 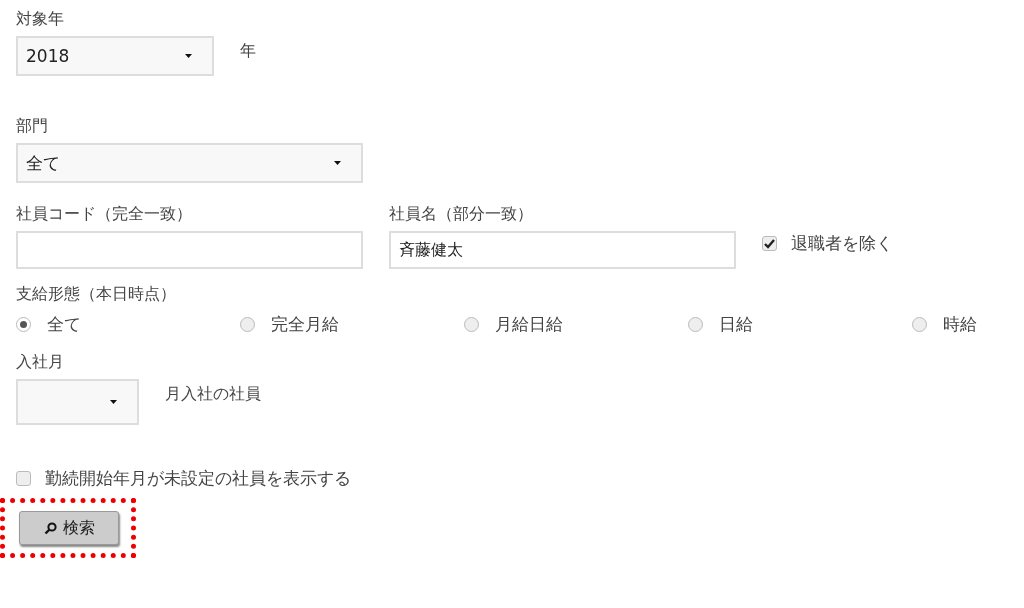 What do you see at coordinates (736, 324) in the screenshot?
I see `radio-label: 日給` at bounding box center [736, 324].